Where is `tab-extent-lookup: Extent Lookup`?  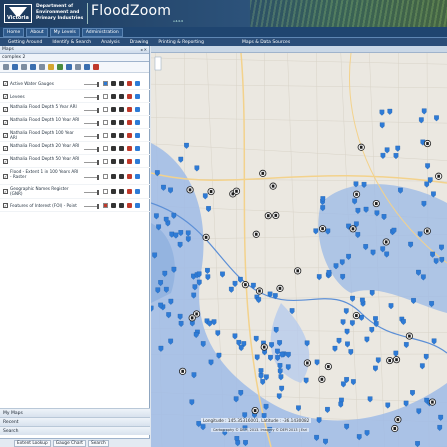
tab-extent-lookup: Extent Lookup is located at coordinates (32, 443).